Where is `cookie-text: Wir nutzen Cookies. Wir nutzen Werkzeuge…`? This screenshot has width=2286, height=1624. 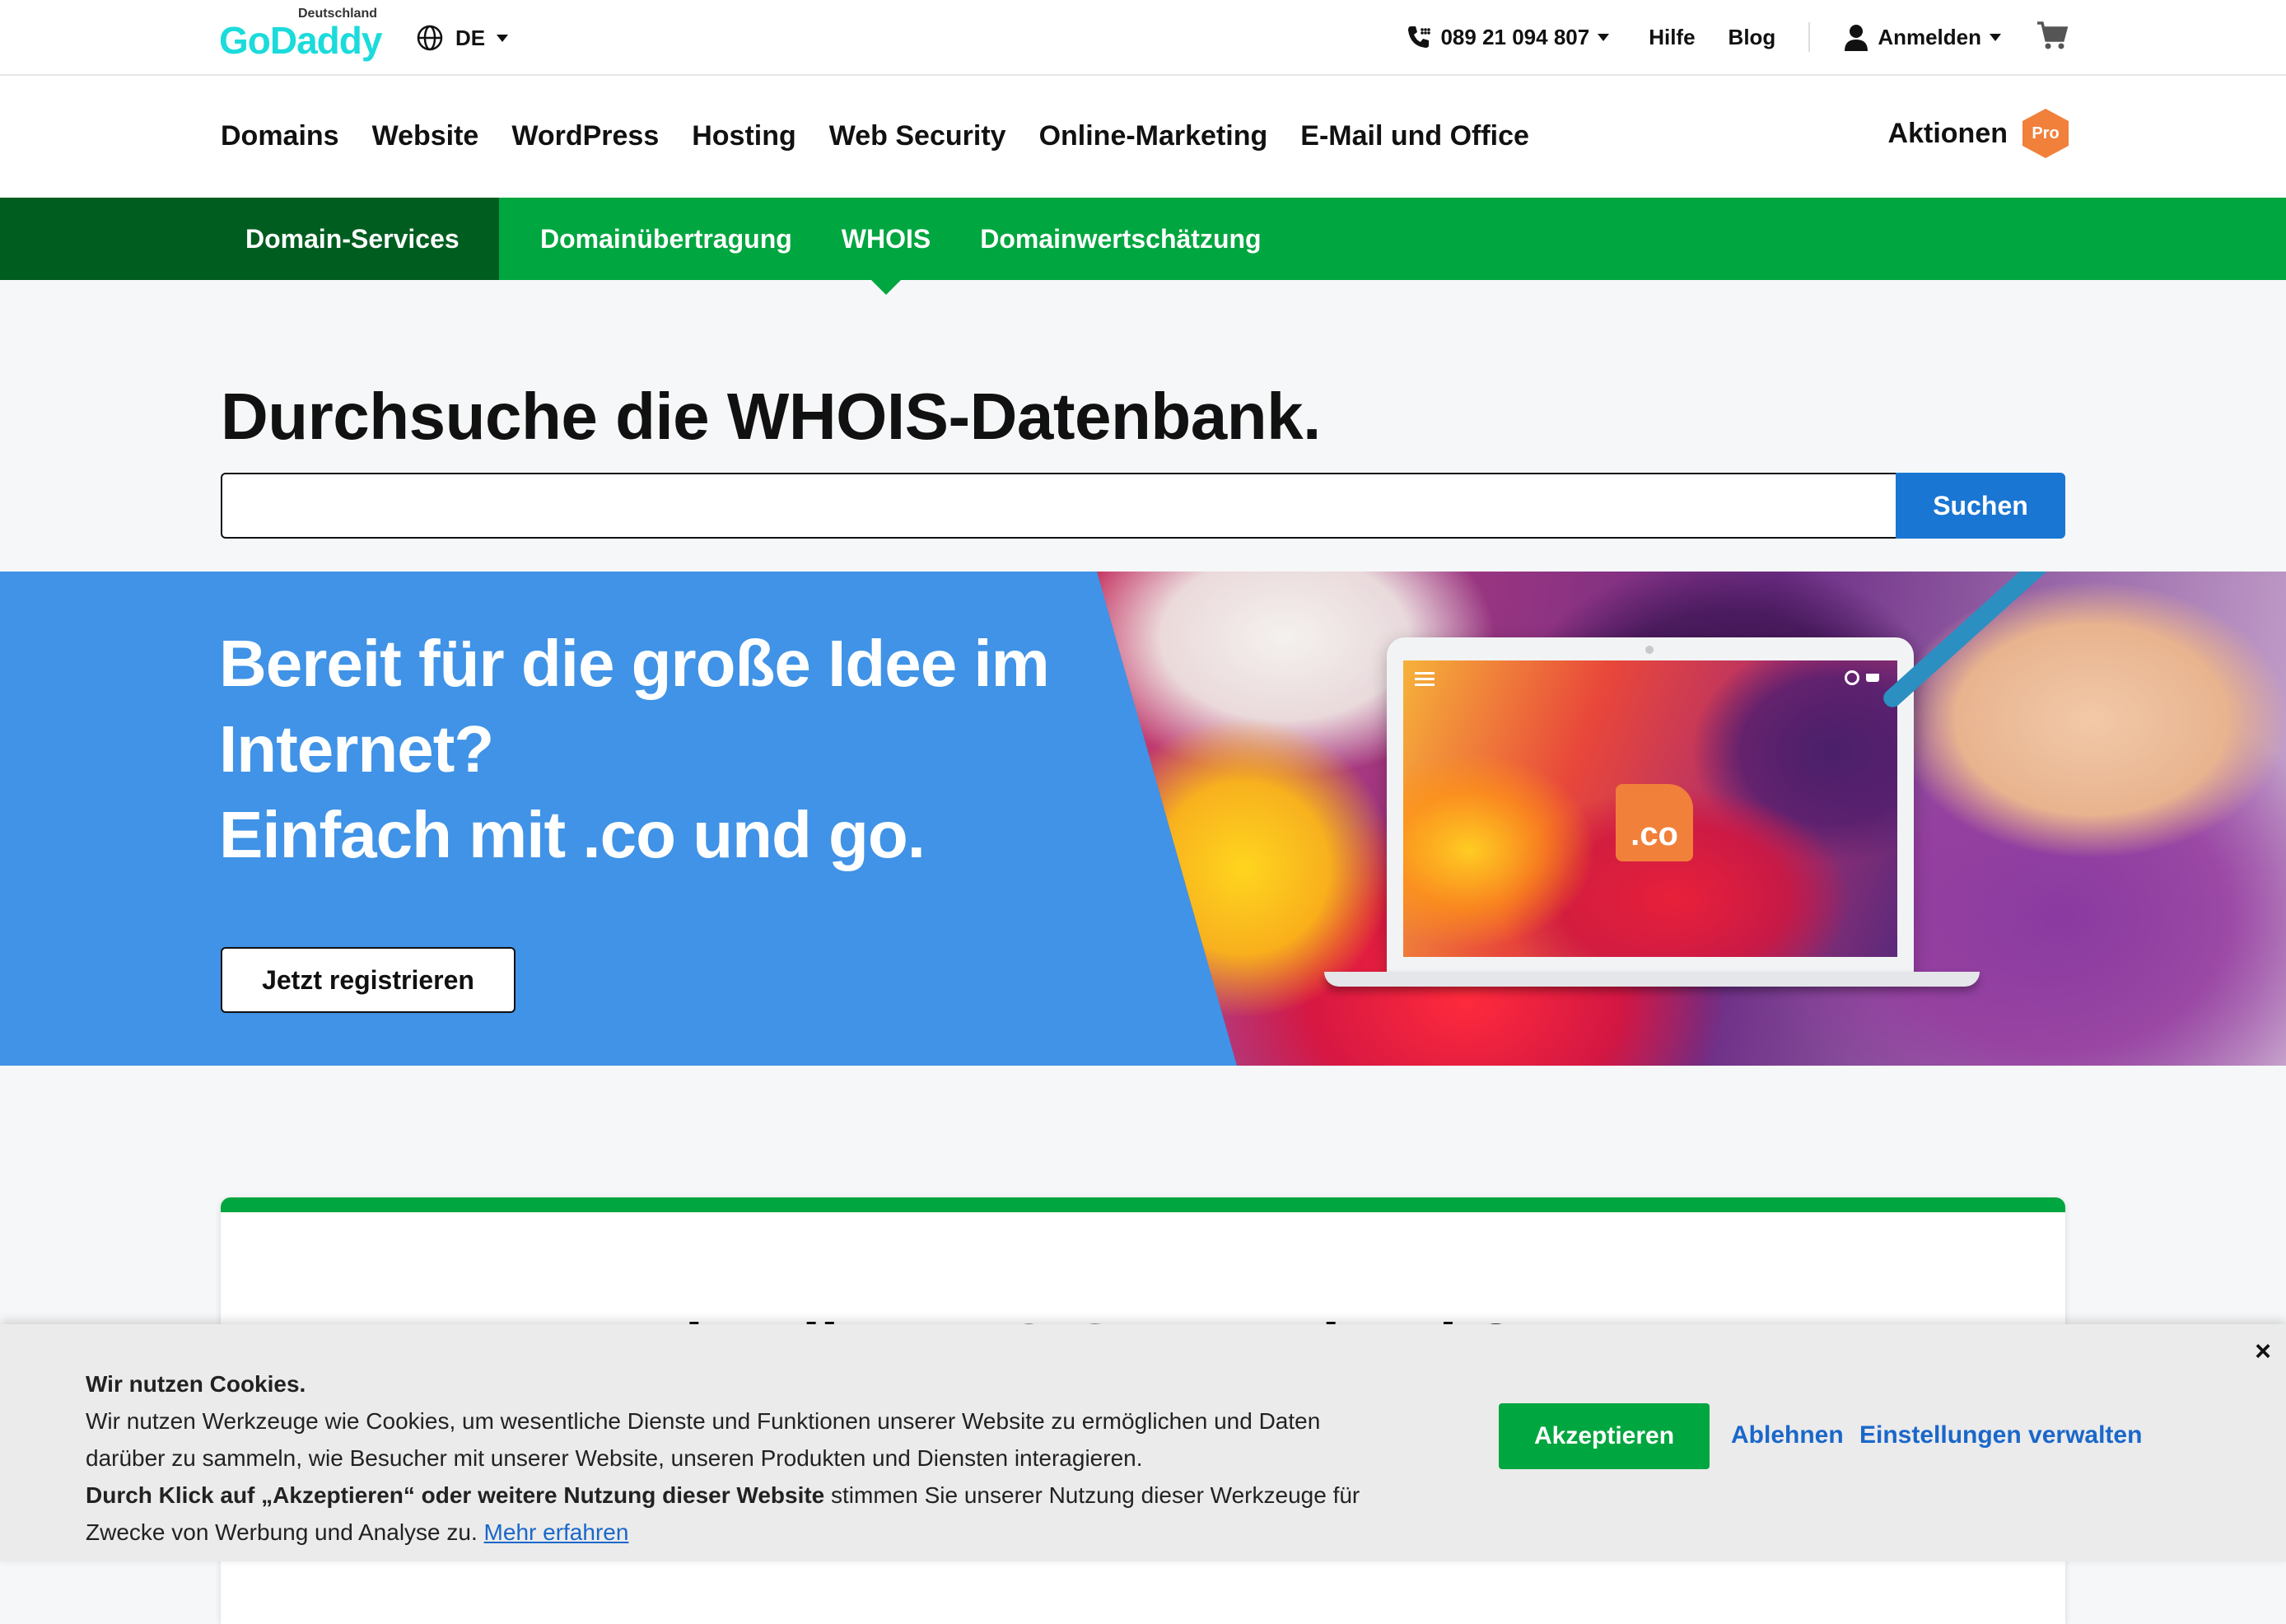
cookie-text: Wir nutzen Cookies. Wir nutzen Werkzeuge… is located at coordinates (736, 1458).